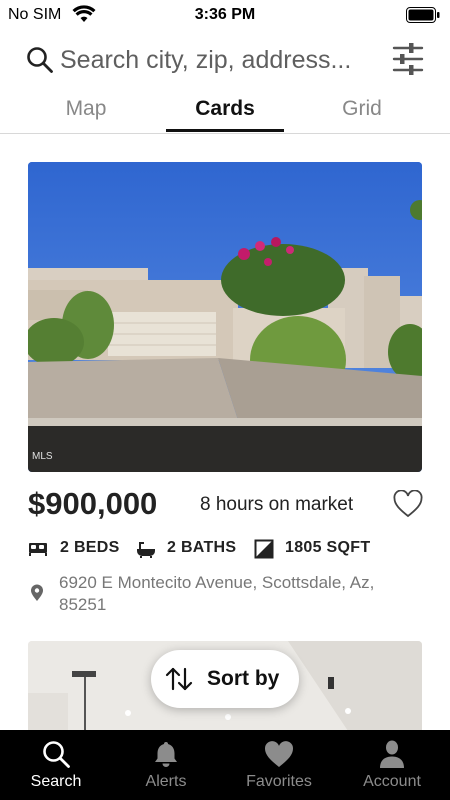  I want to click on search-bar, so click(225, 61).